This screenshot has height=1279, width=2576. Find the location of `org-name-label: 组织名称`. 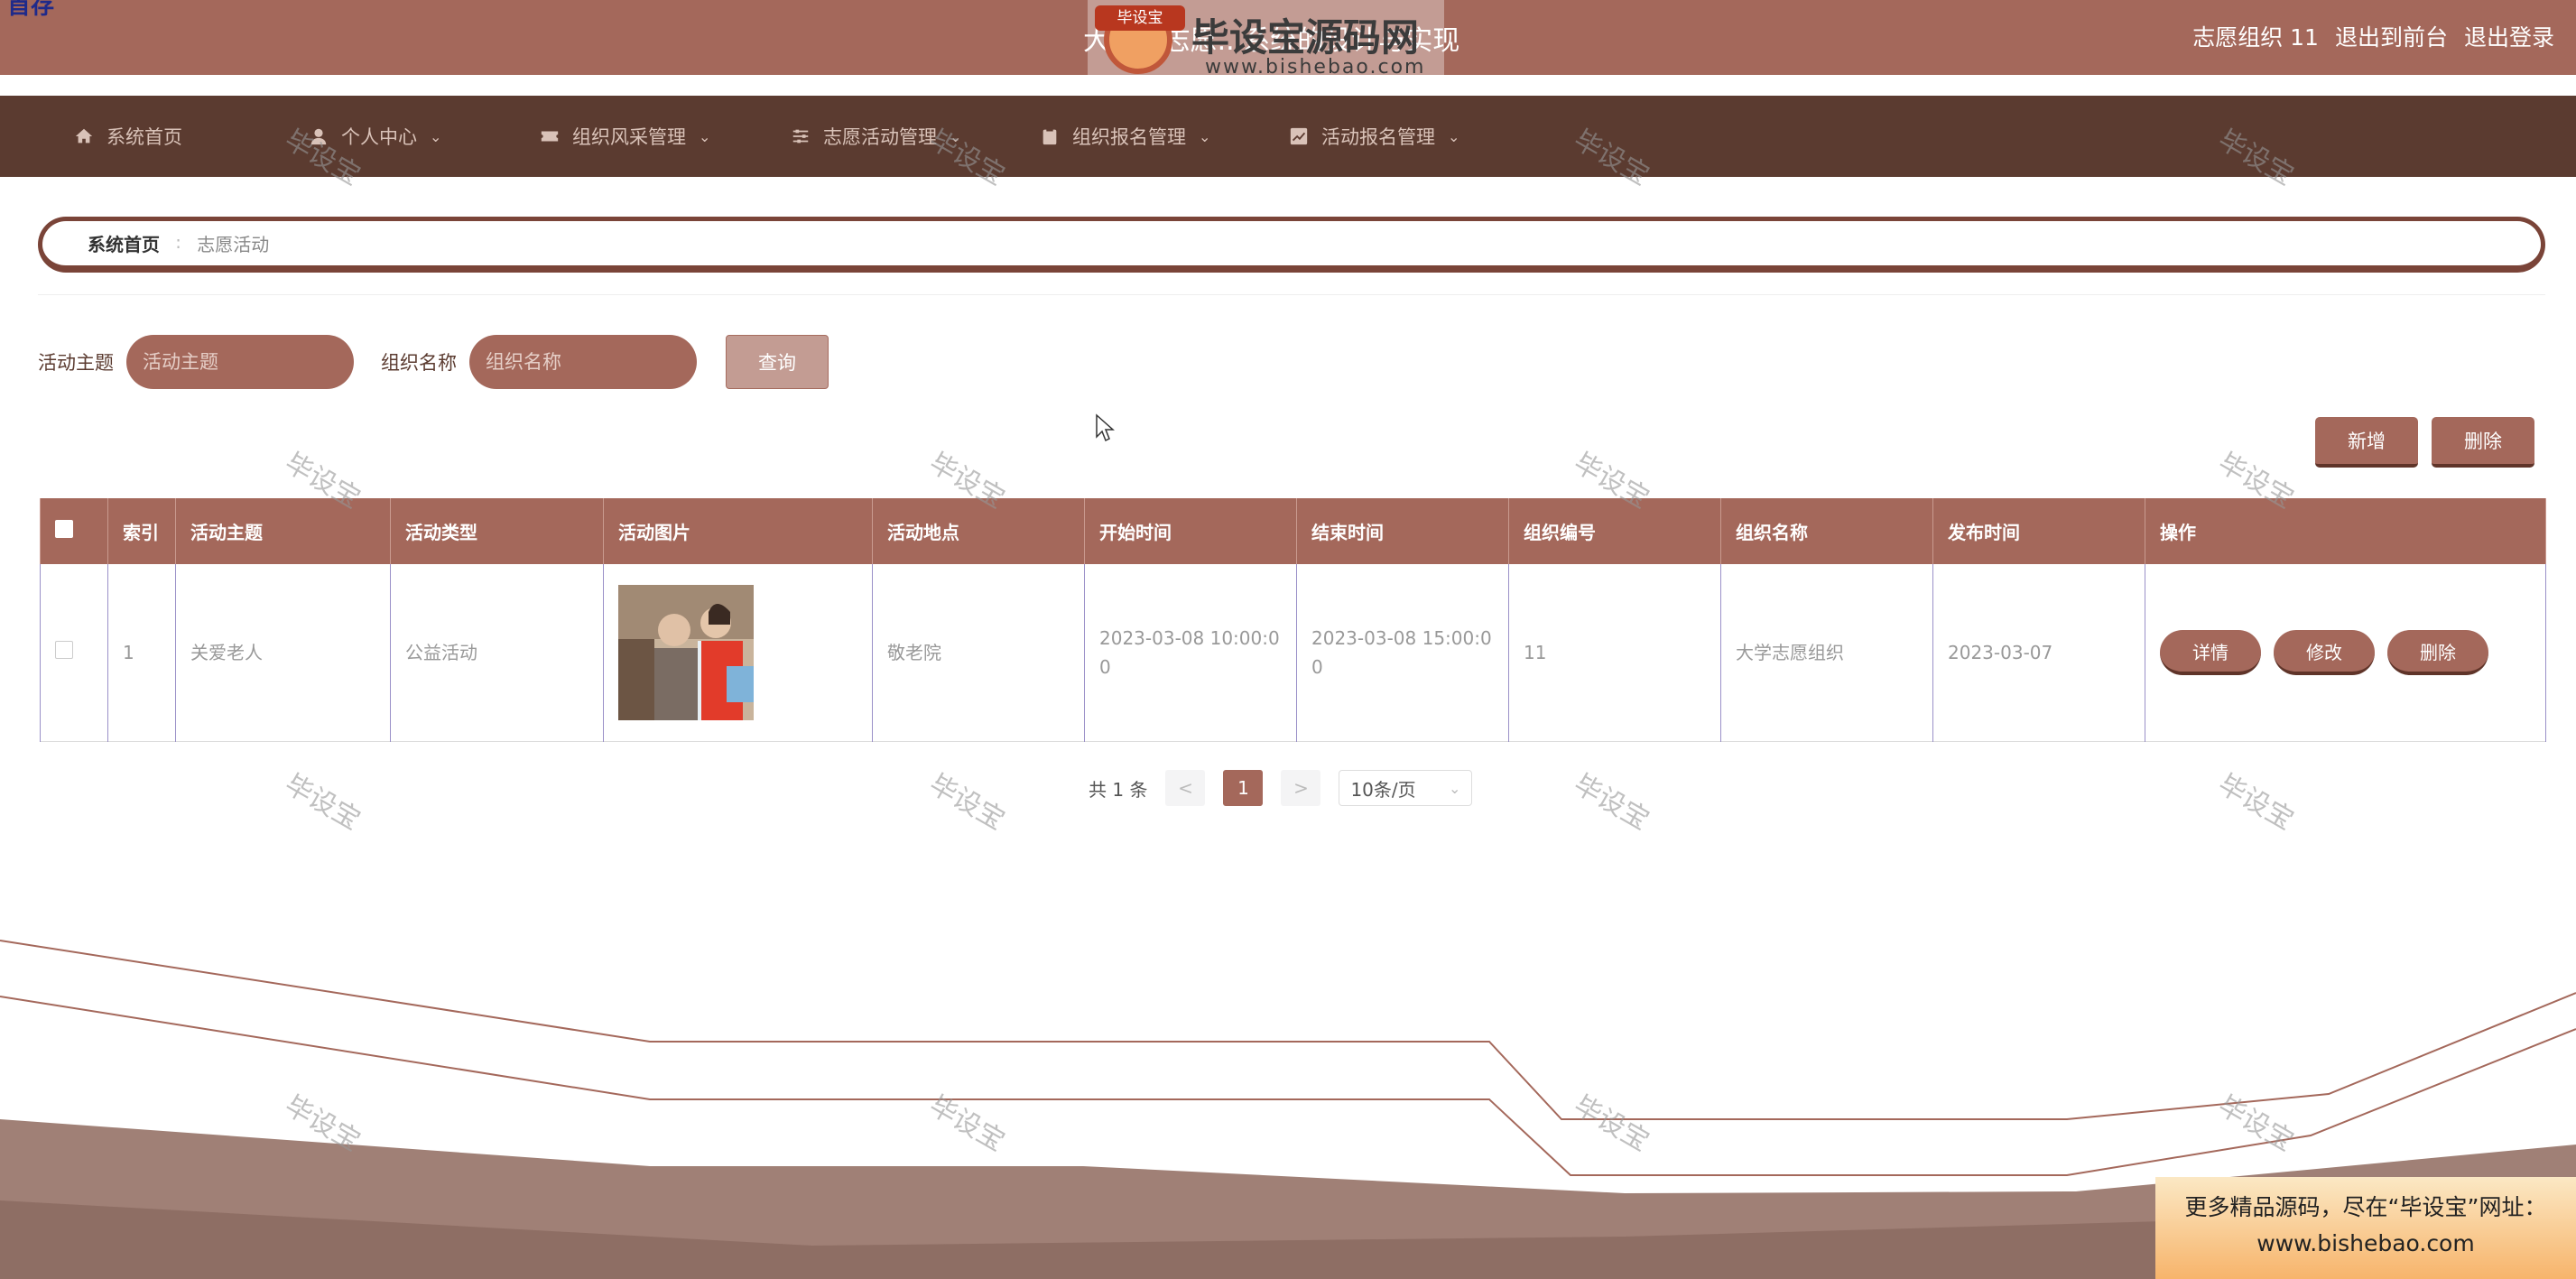

org-name-label: 组织名称 is located at coordinates (419, 363).